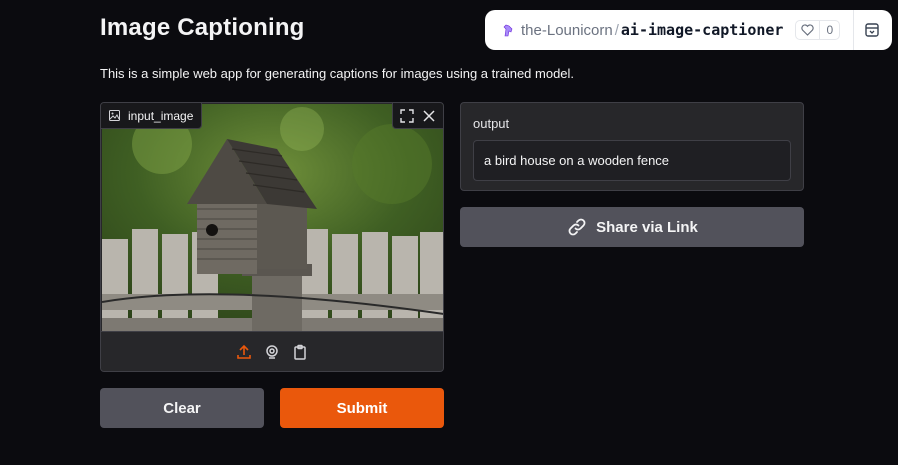 This screenshot has width=898, height=465. I want to click on submit-button: Submit, so click(362, 408).